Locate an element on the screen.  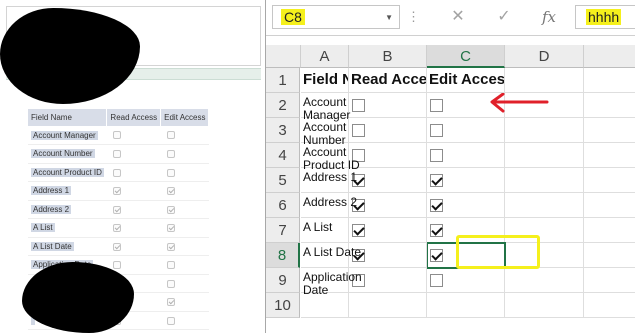
read-access-header: Read Access is located at coordinates (134, 117).